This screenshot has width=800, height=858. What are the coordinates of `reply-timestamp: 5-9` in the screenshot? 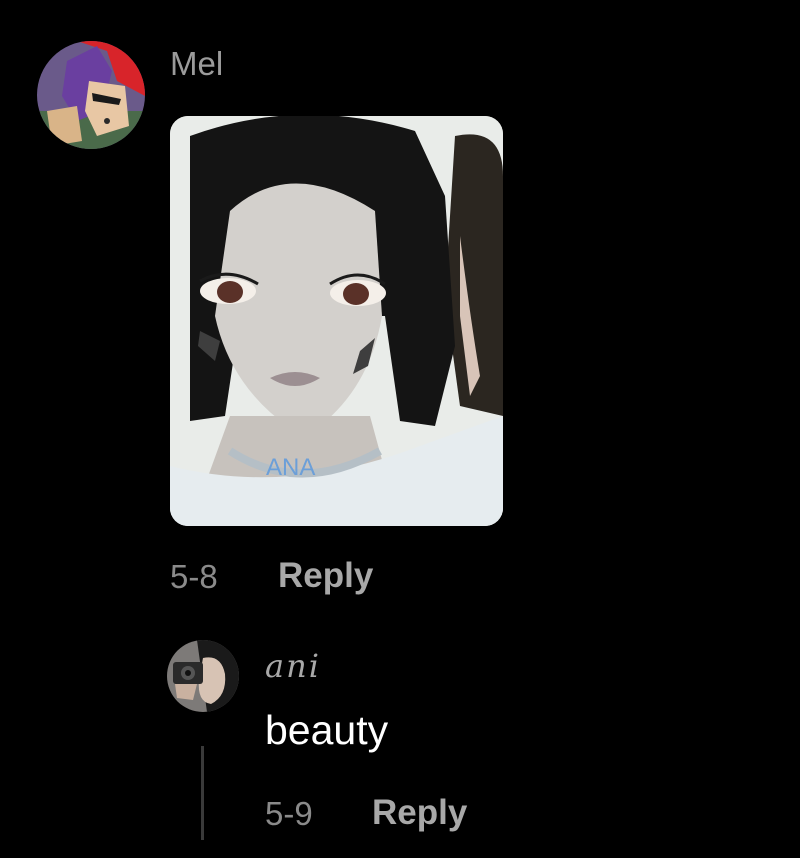 It's located at (289, 813).